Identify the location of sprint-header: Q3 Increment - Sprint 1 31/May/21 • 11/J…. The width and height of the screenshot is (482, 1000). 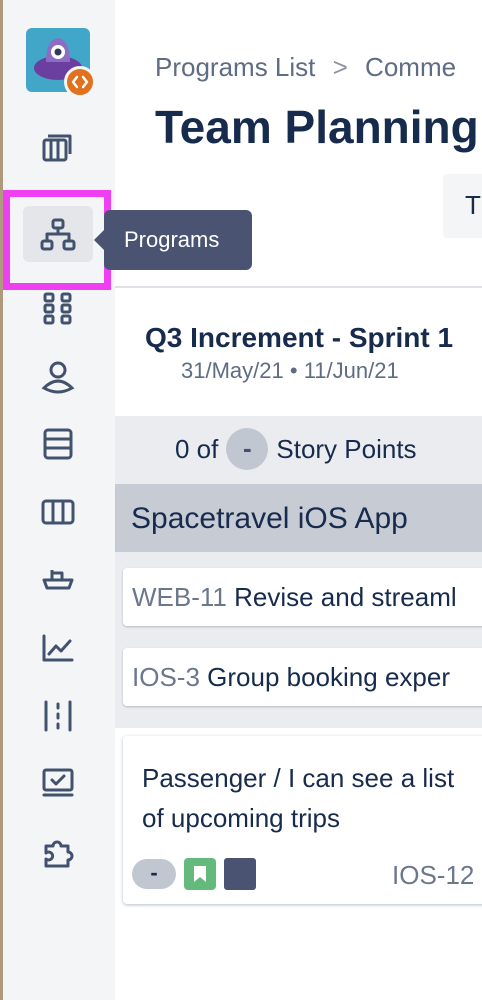
(298, 352).